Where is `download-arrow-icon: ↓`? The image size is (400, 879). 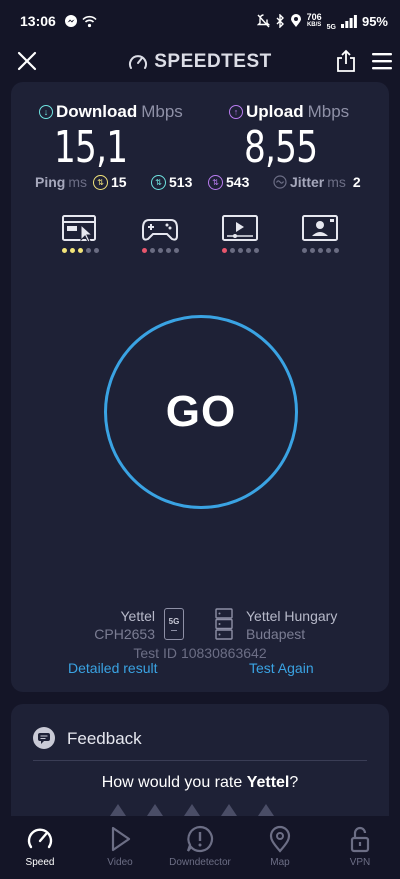 download-arrow-icon: ↓ is located at coordinates (46, 112).